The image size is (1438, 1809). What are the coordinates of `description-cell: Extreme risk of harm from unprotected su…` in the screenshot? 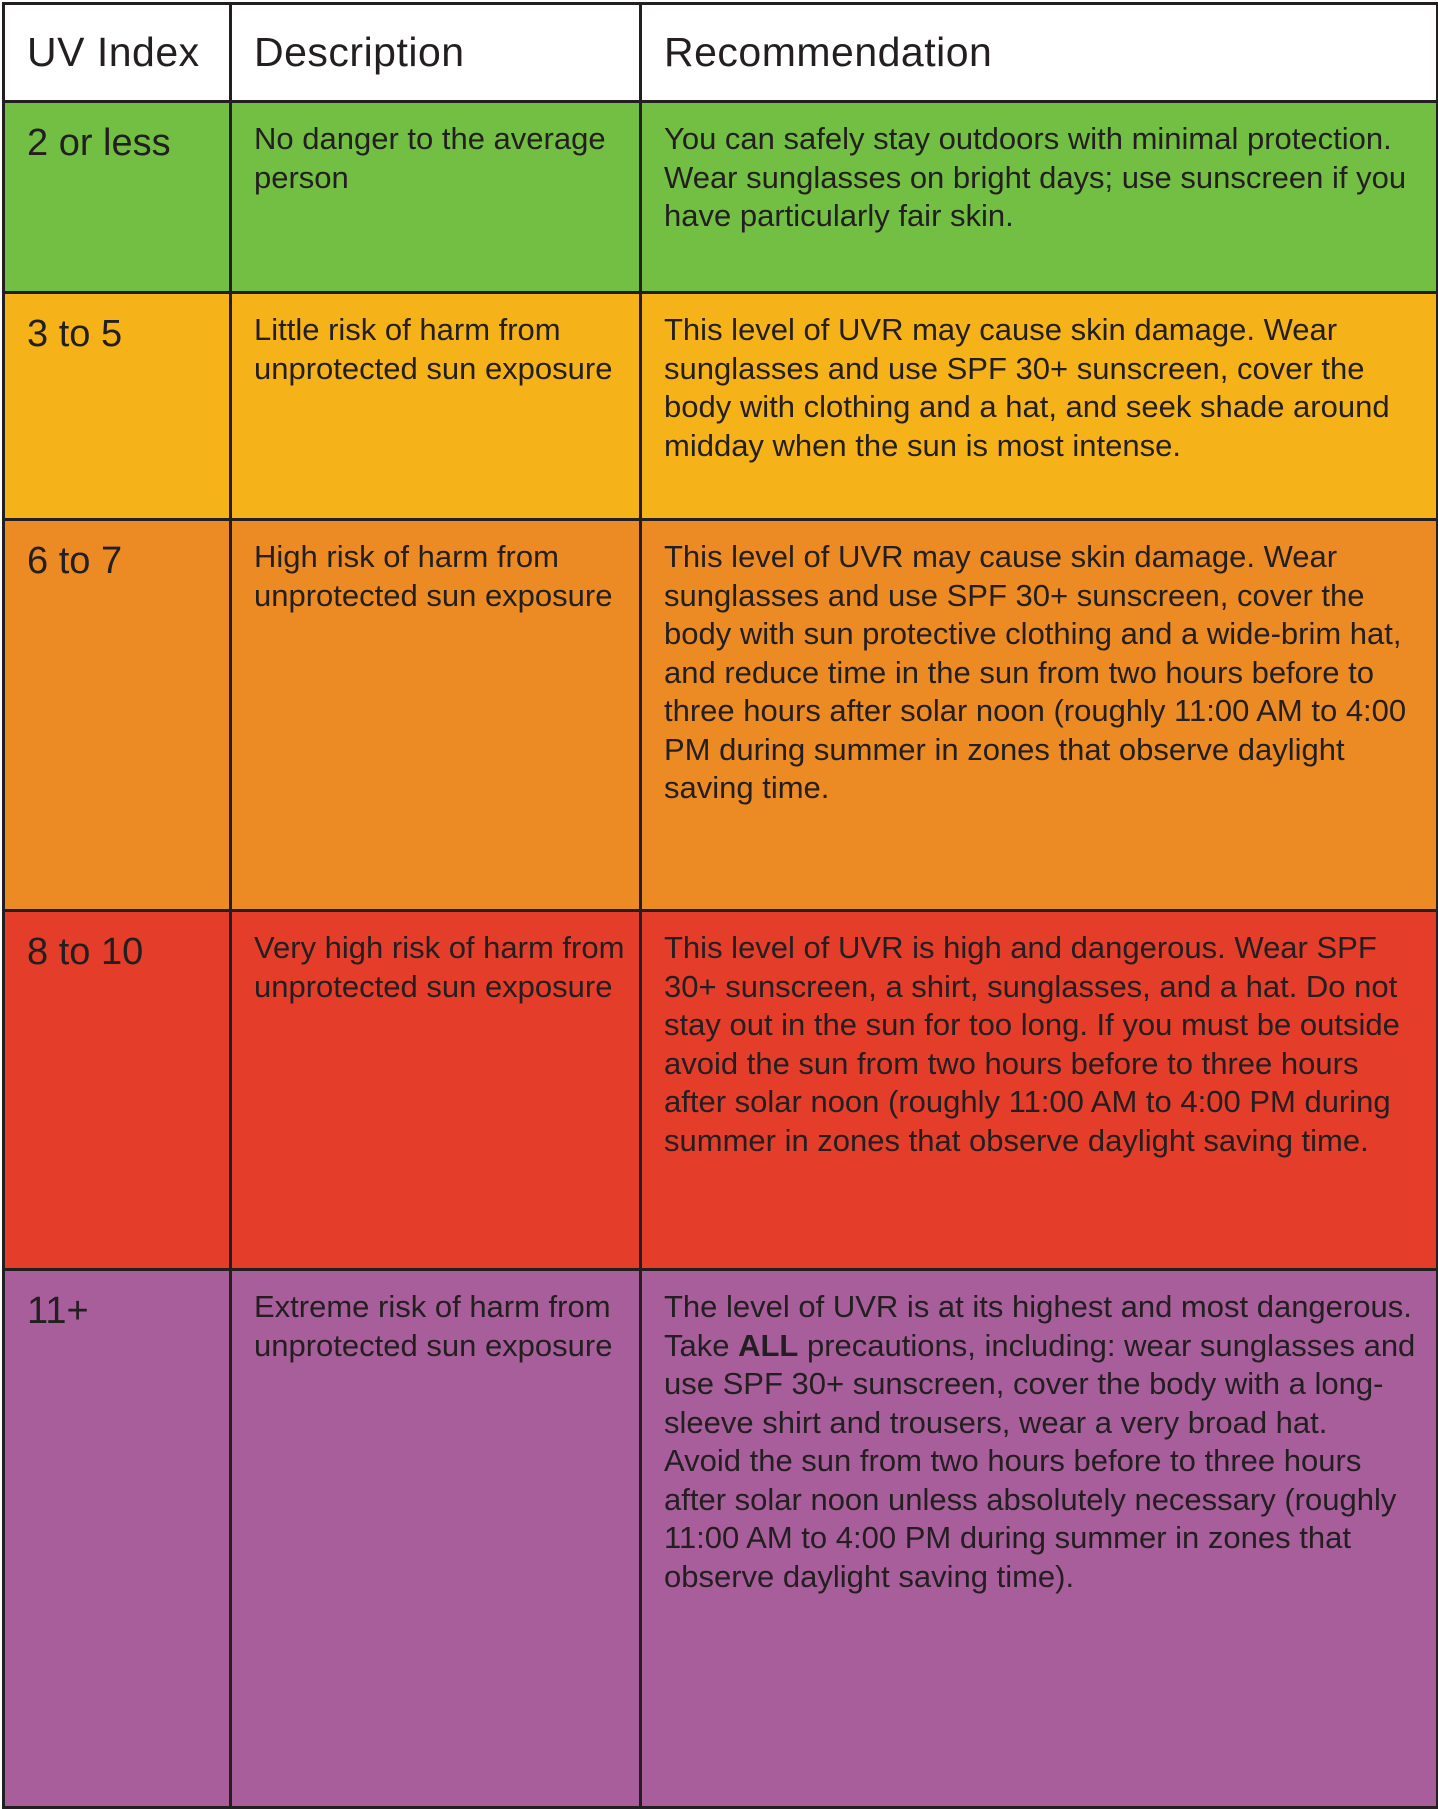 It's located at (435, 1538).